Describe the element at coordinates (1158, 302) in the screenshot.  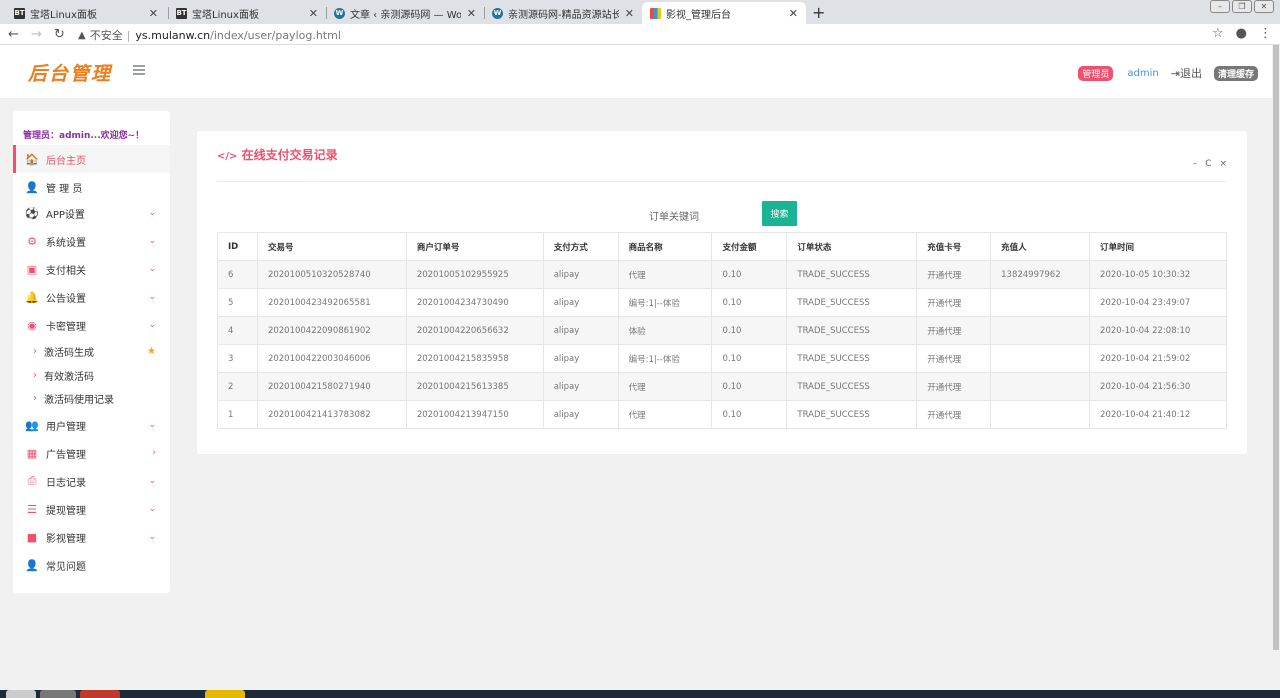
I see `table-cell: 2020-10-04 23:49:07` at that location.